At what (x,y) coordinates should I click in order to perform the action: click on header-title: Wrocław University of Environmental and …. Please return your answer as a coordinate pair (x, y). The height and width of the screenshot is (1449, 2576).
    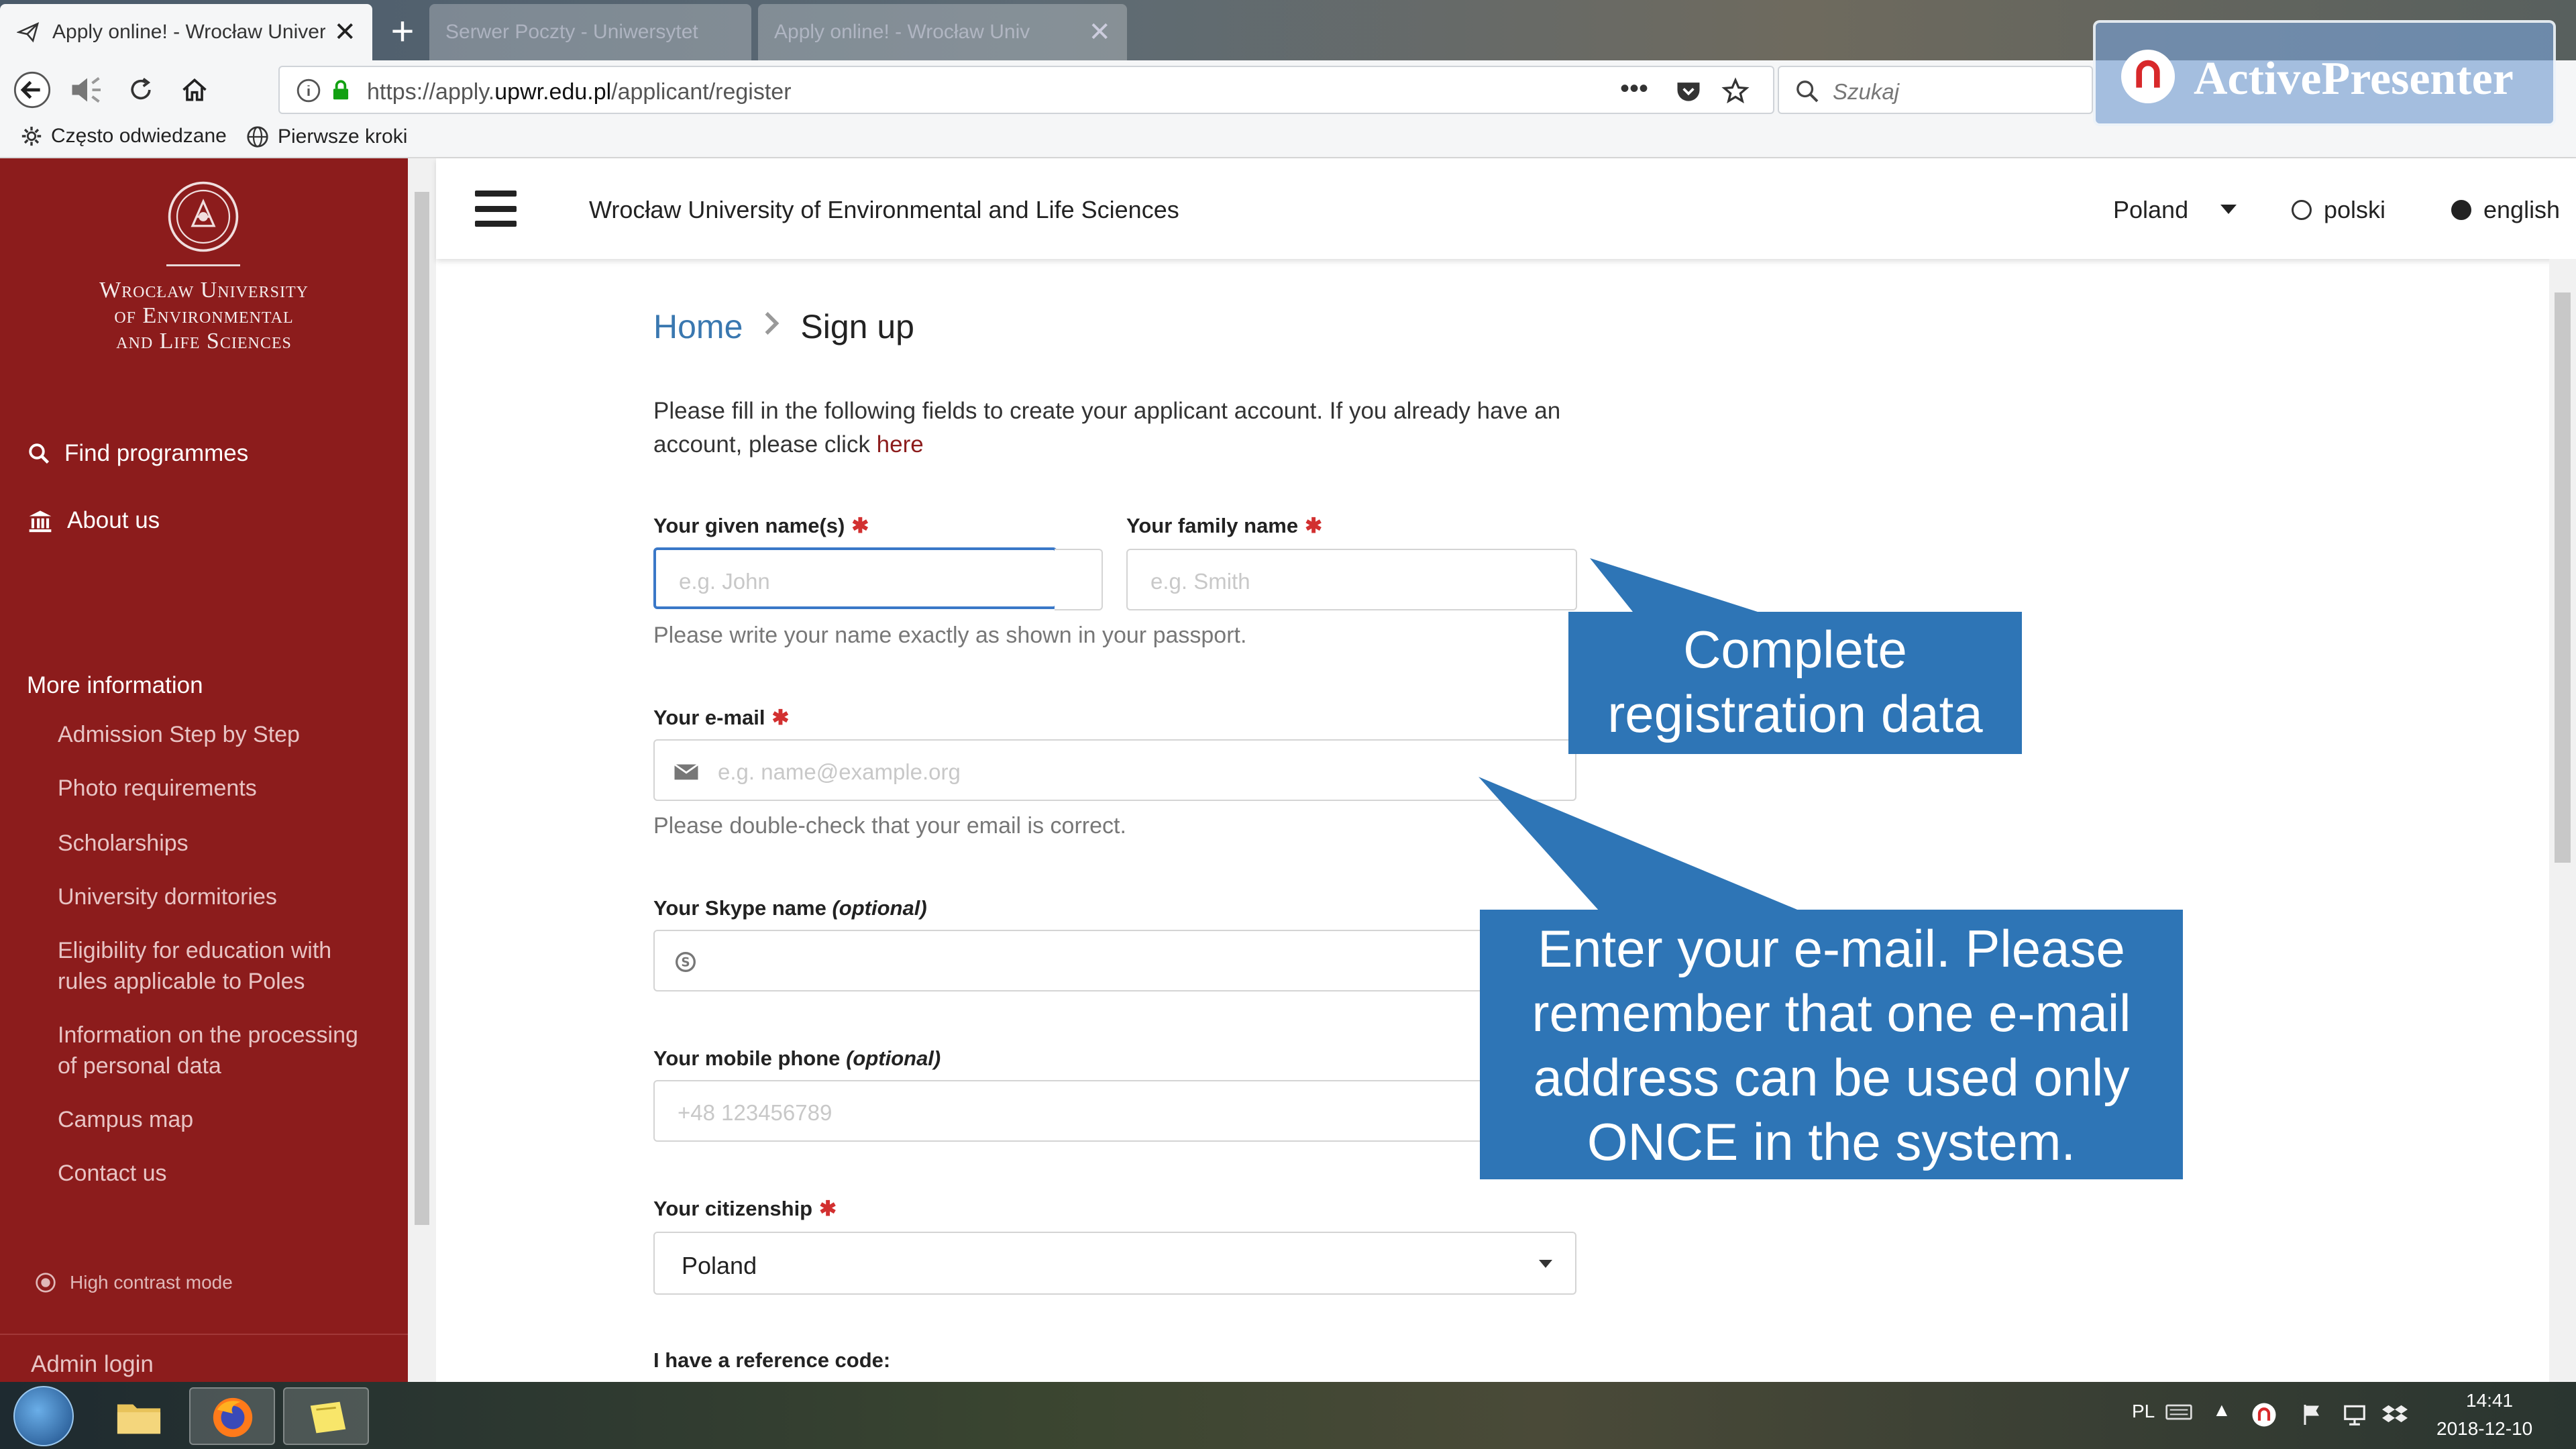
    Looking at the image, I should click on (884, 210).